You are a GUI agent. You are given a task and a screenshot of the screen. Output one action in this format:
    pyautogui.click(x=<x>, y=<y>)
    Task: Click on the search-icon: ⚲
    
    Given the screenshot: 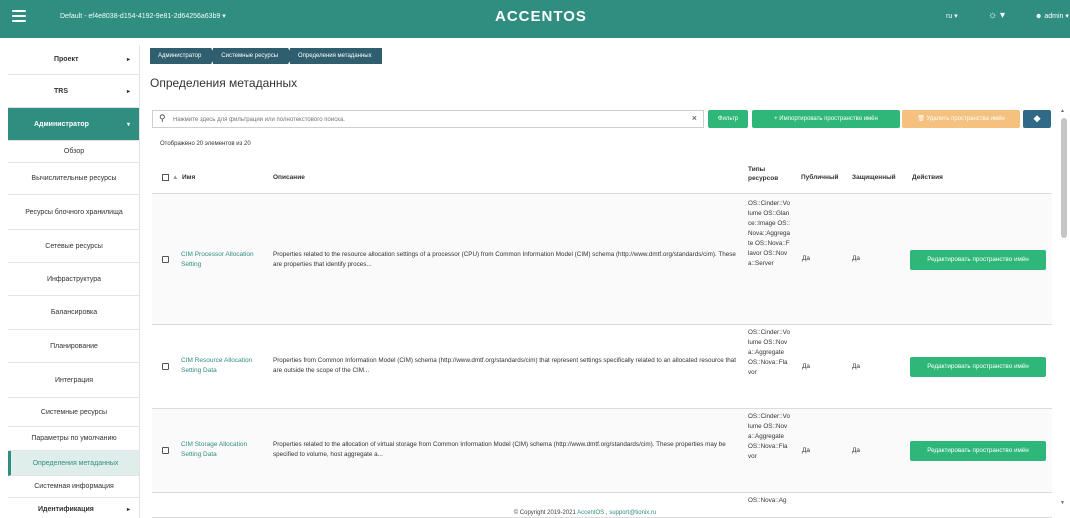 What is the action you would take?
    pyautogui.click(x=162, y=118)
    